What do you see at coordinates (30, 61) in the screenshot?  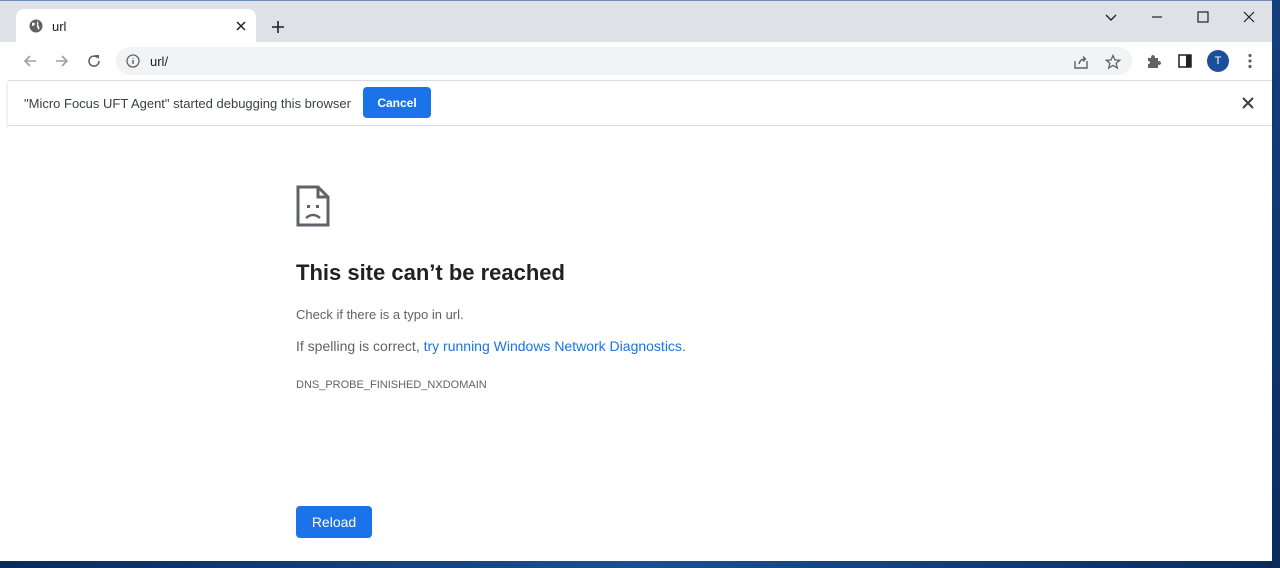 I see `back-arrow-icon` at bounding box center [30, 61].